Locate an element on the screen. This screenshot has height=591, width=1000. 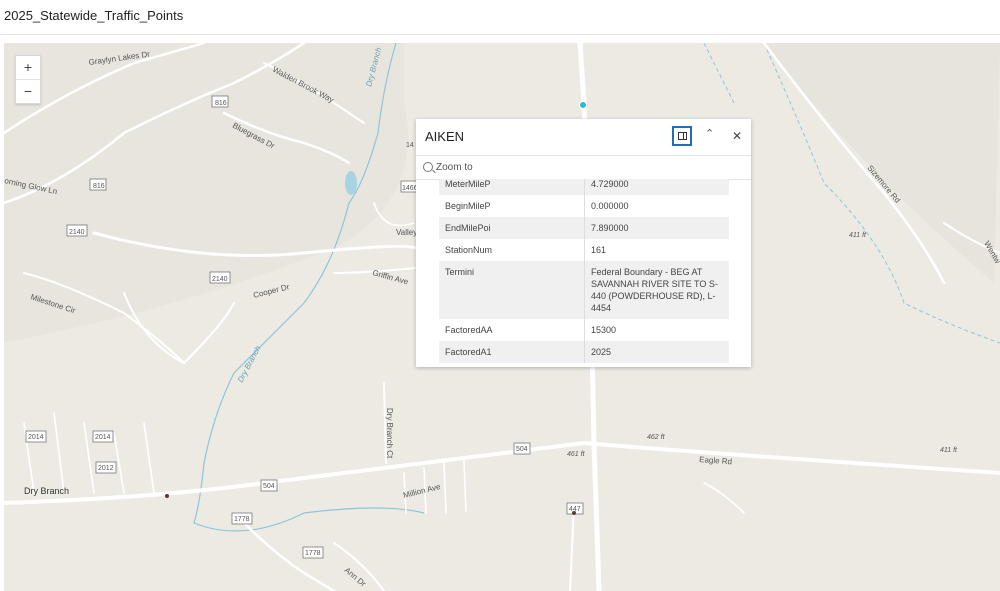
map-label: Eagle Rd is located at coordinates (715, 460).